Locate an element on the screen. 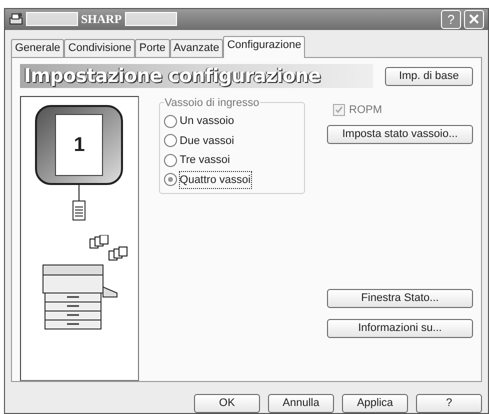 This screenshot has width=489, height=414. radio-label: Un vassoio is located at coordinates (207, 121).